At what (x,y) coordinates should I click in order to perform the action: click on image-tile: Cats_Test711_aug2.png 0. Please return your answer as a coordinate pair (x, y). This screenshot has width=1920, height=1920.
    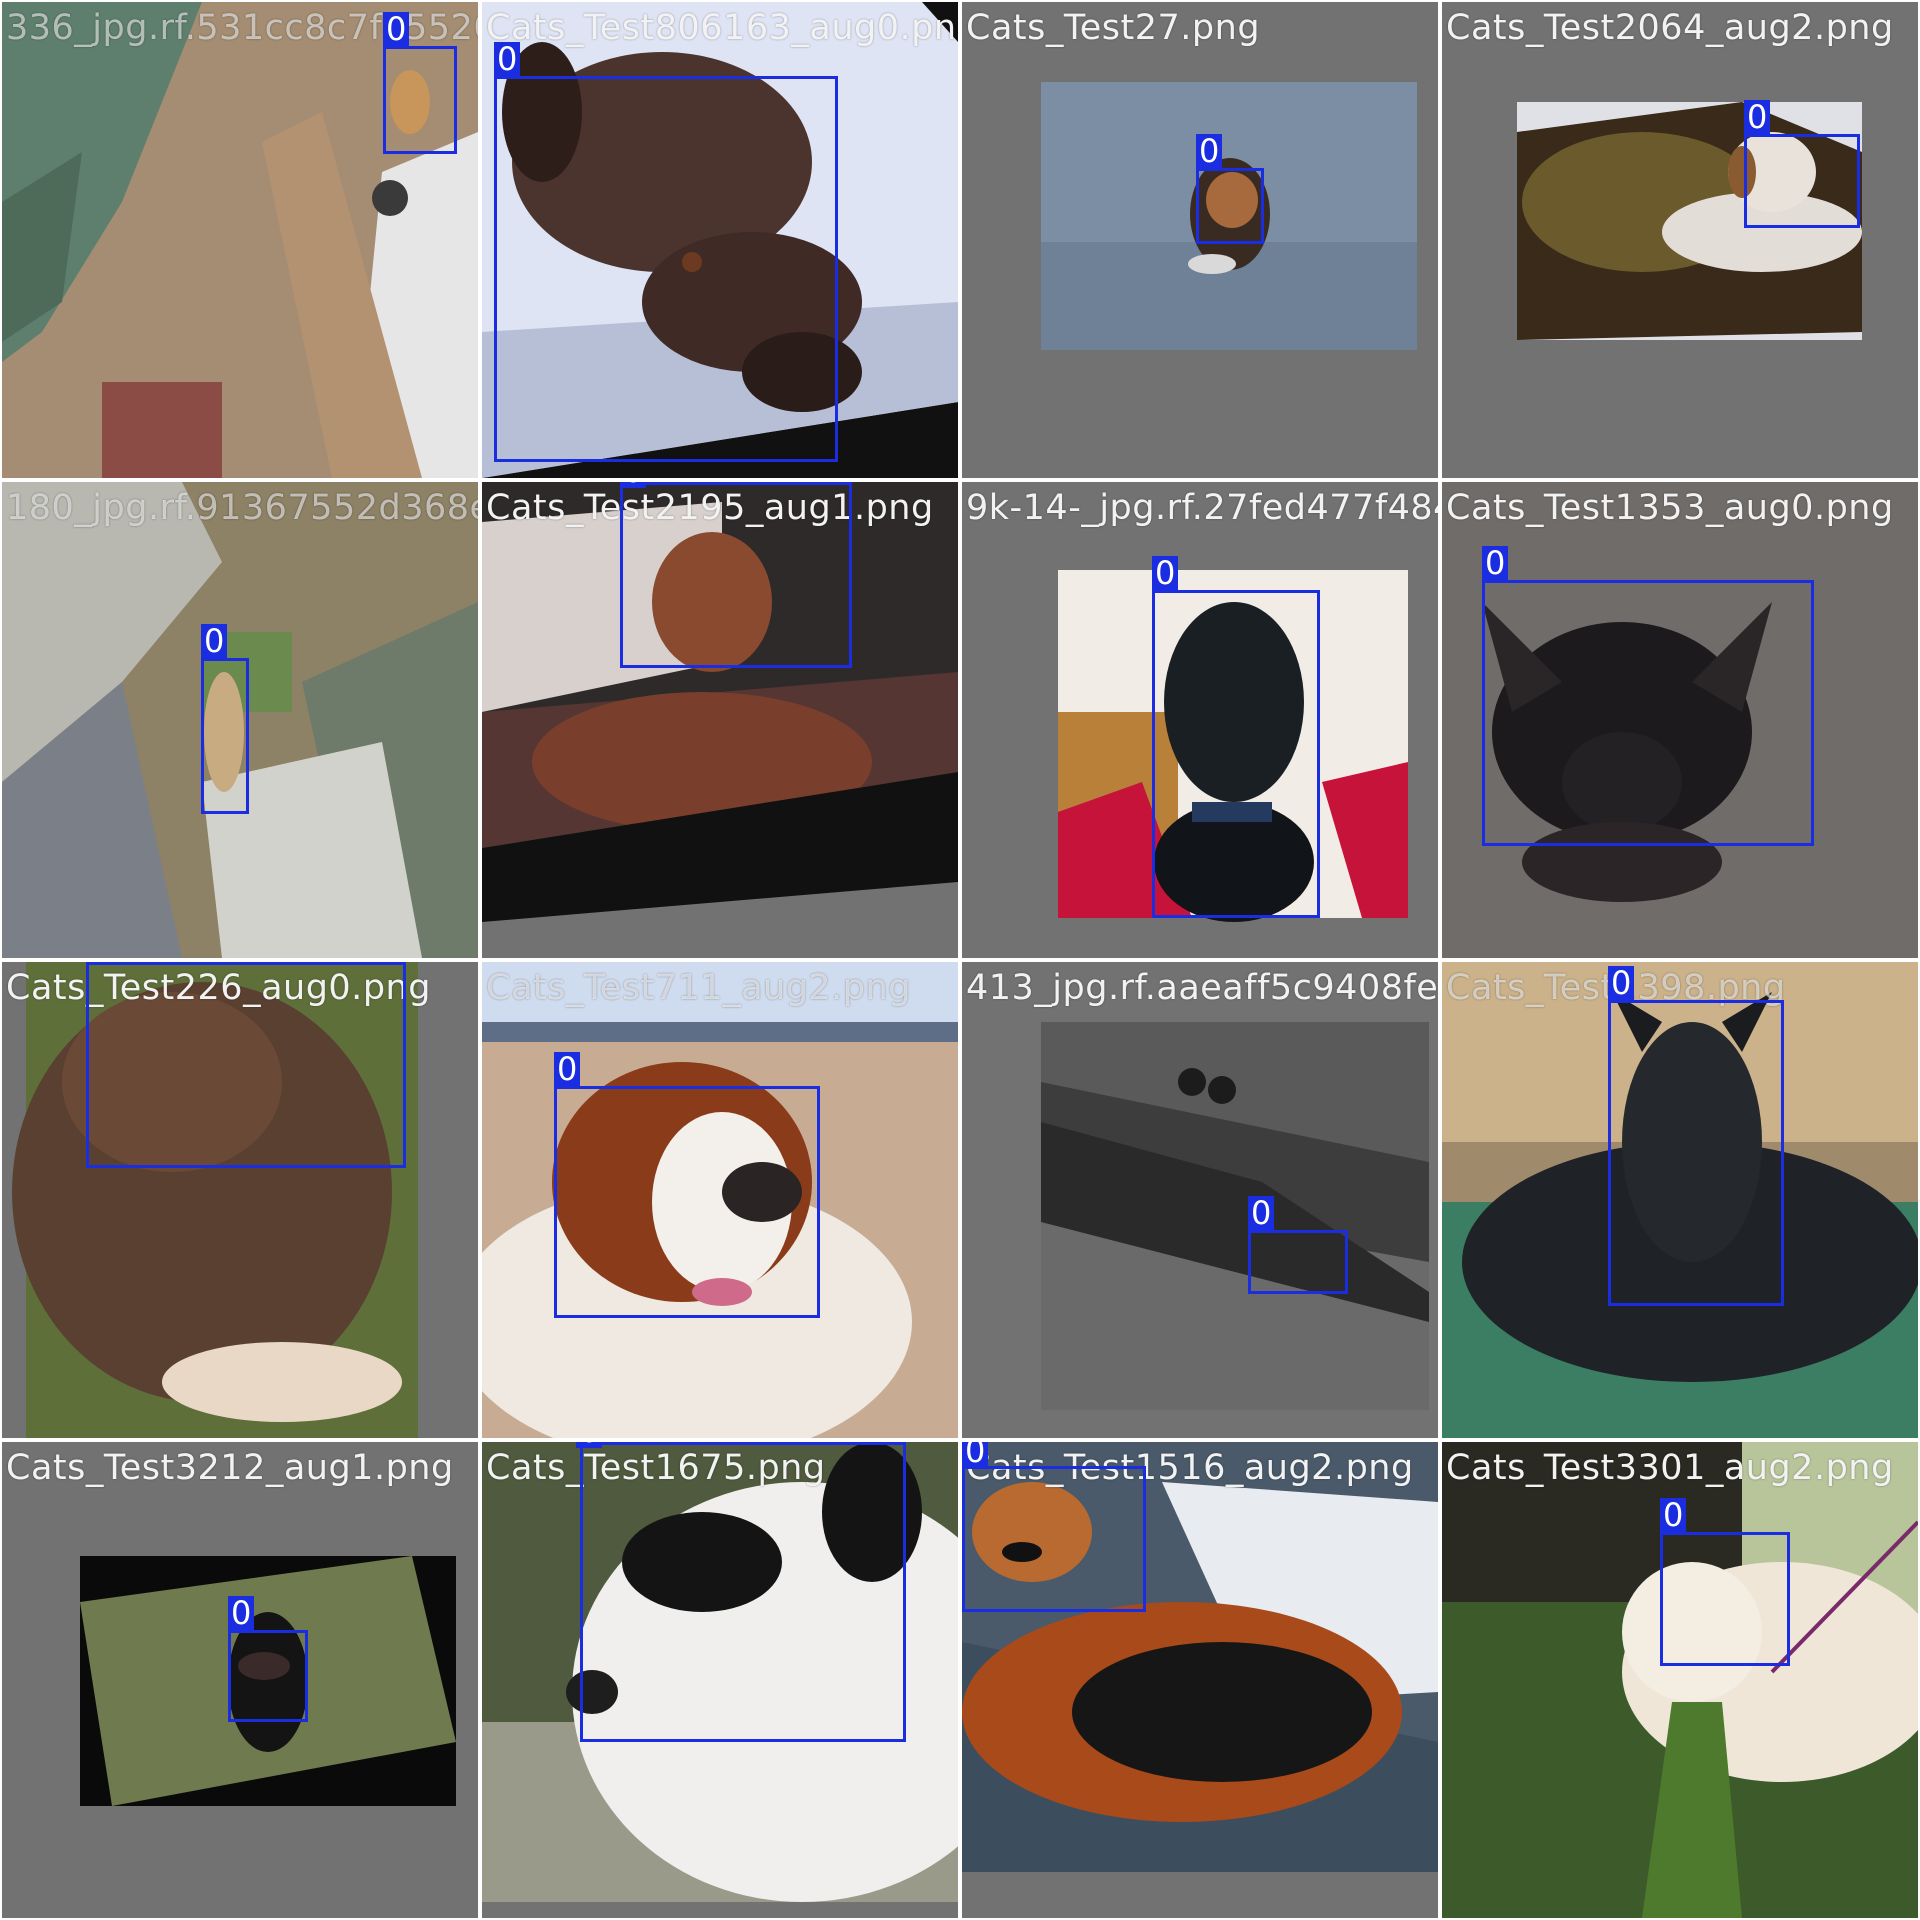
    Looking at the image, I should click on (720, 1200).